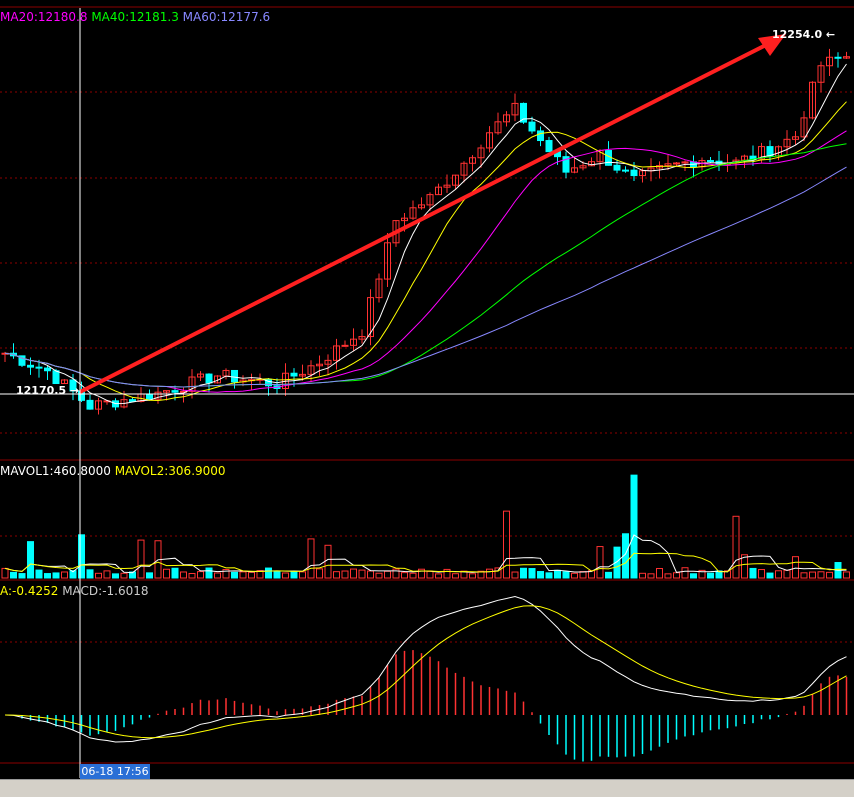 The image size is (854, 797). Describe the element at coordinates (170, 471) in the screenshot. I see `mavol2-value: MAVOL2:306.9000` at that location.